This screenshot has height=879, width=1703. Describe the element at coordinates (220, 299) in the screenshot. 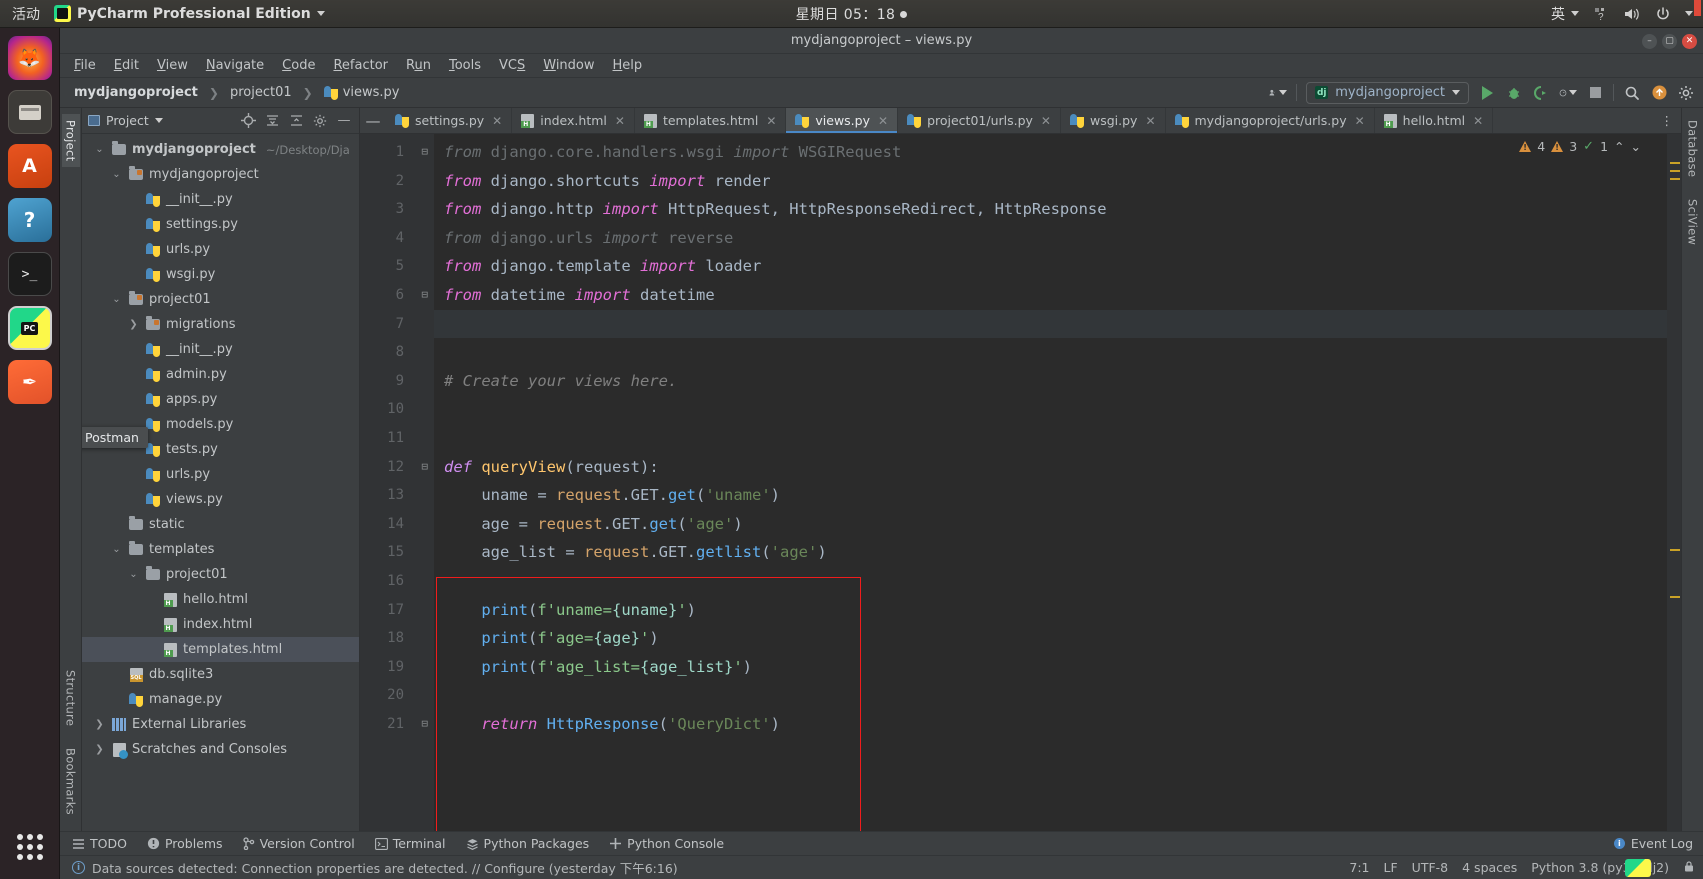

I see `tree-node-project01: ⌄ project01` at that location.